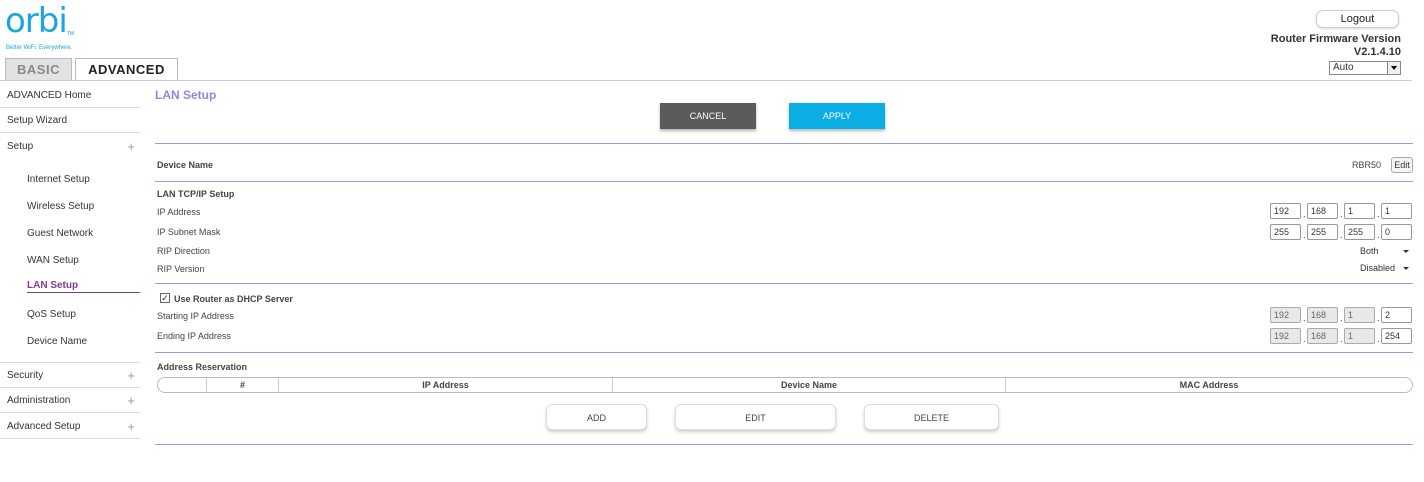  Describe the element at coordinates (233, 299) in the screenshot. I see `dhcp-server-label: Use Router as DHCP Server` at that location.